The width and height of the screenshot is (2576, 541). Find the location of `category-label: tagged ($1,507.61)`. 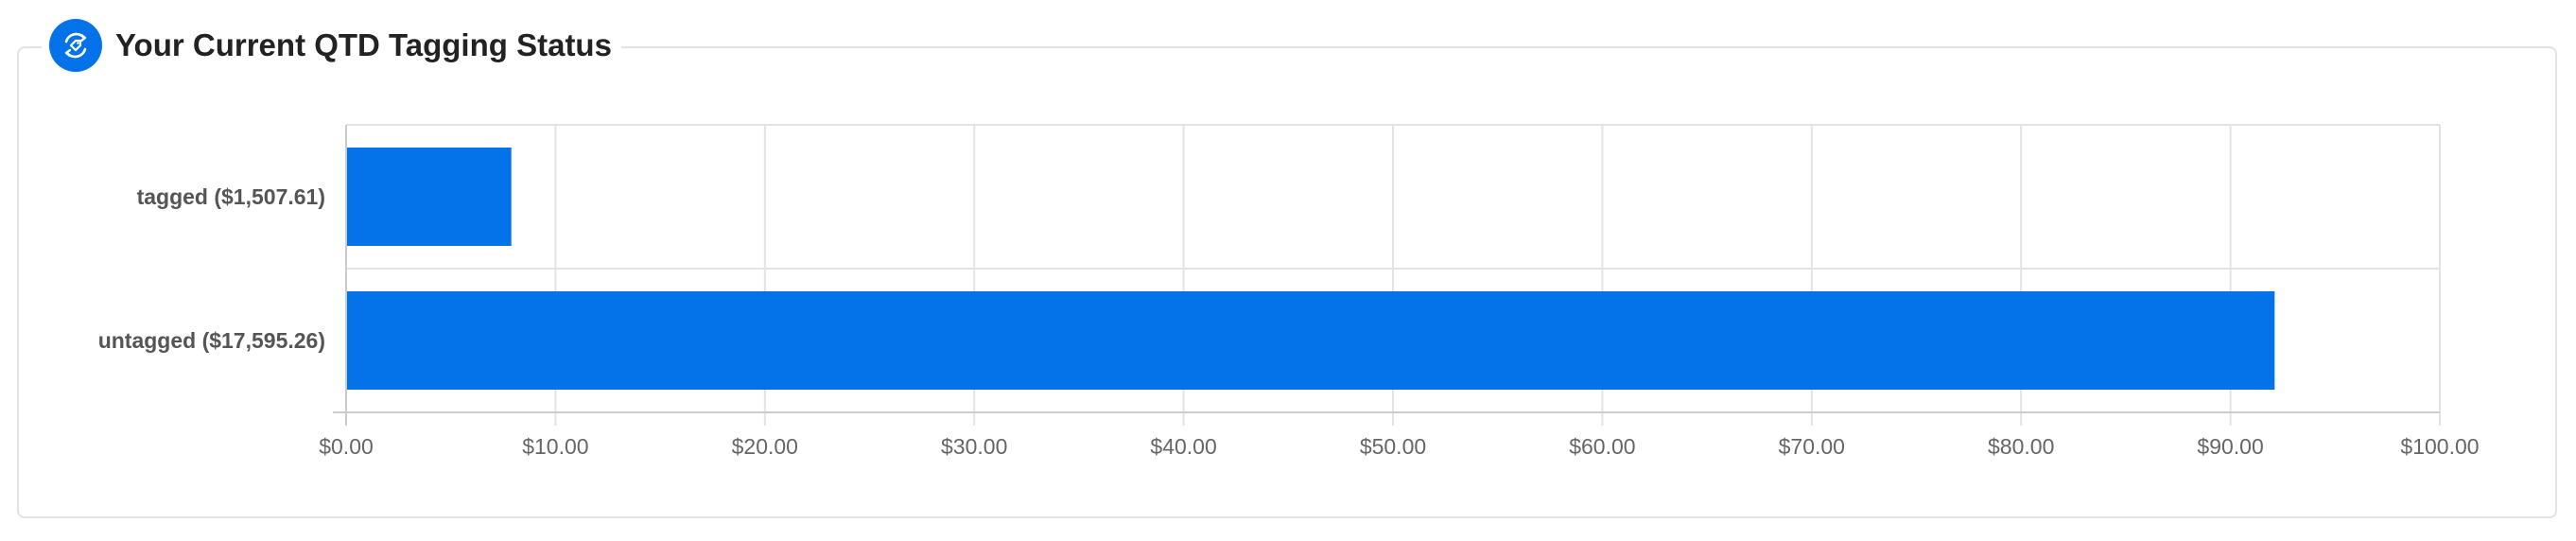

category-label: tagged ($1,507.61) is located at coordinates (231, 196).